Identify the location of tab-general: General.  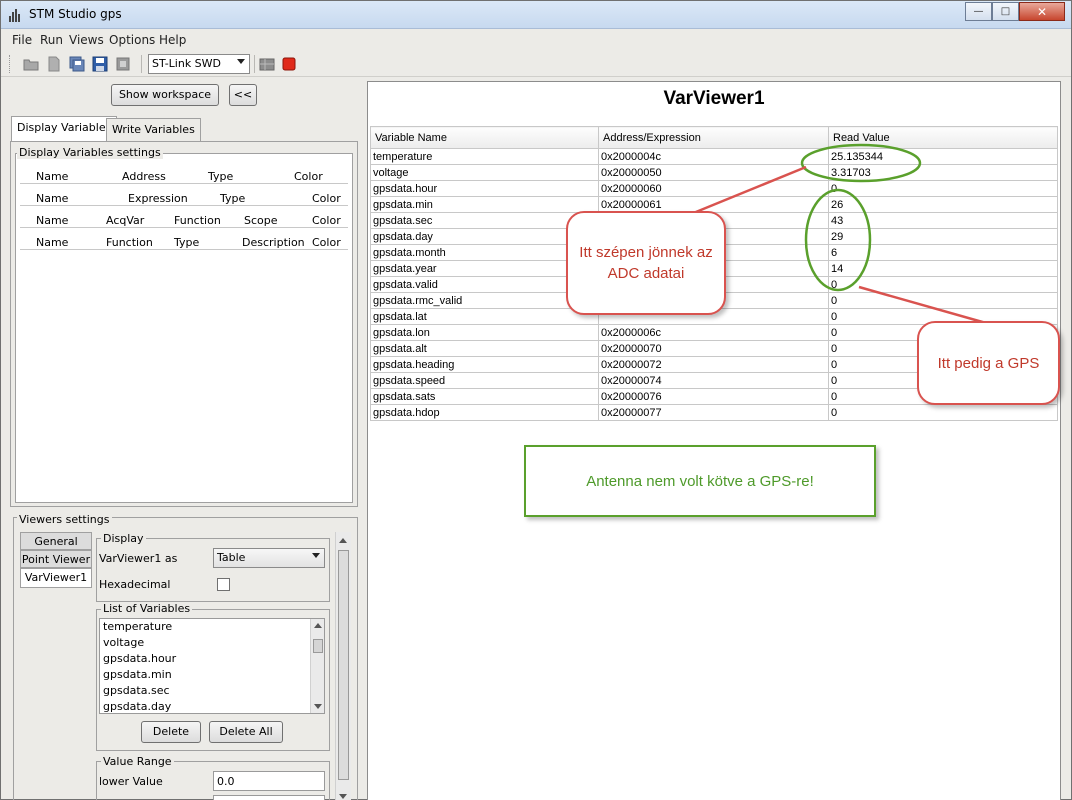
(56, 541).